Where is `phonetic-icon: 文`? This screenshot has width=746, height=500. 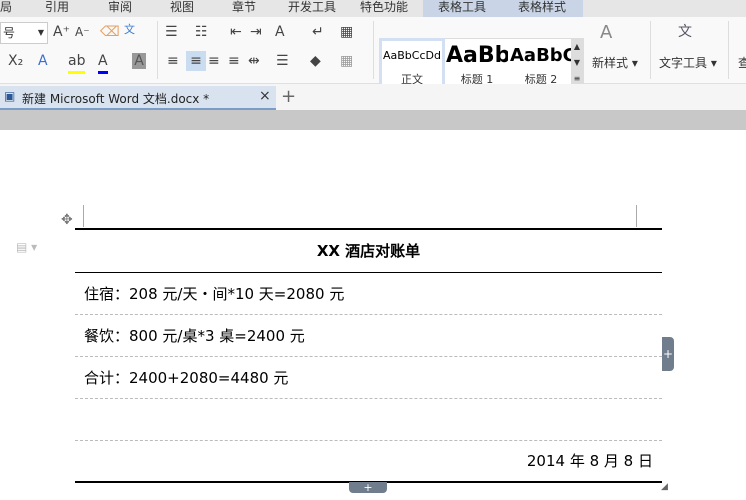
phonetic-icon: 文 is located at coordinates (129, 30).